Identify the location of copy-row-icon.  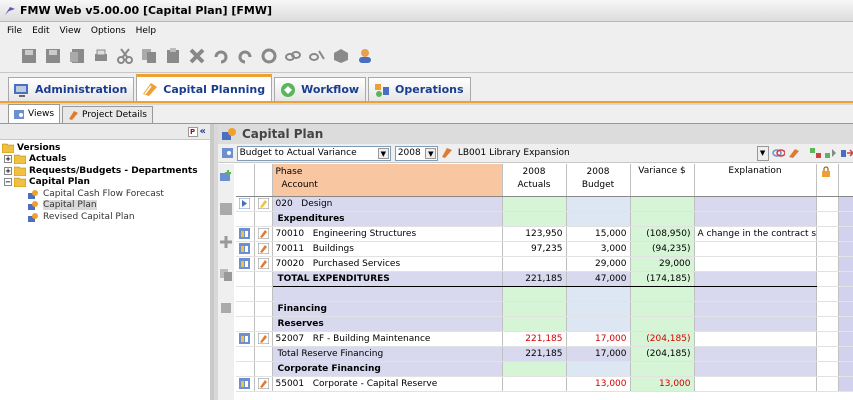
(226, 275).